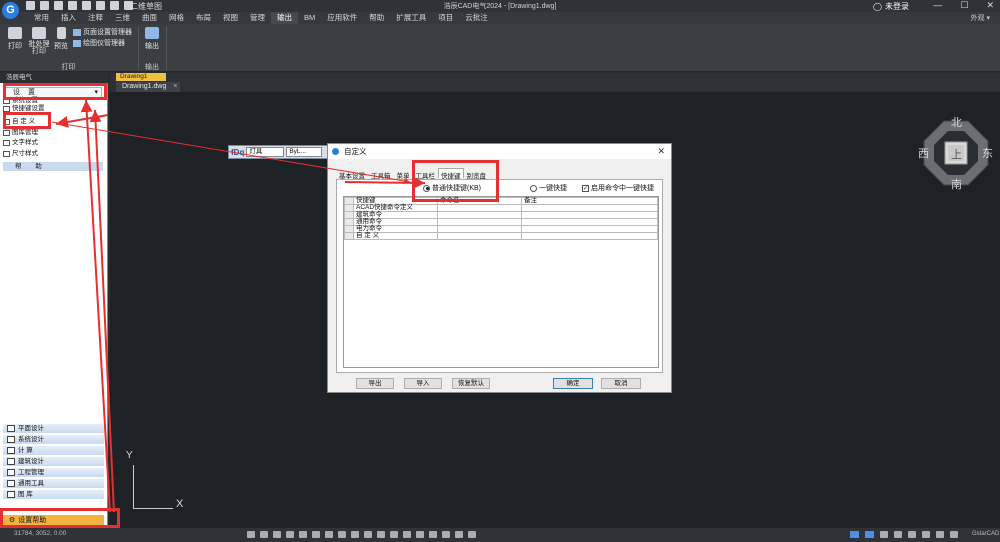 This screenshot has height=542, width=1000. Describe the element at coordinates (423, 383) in the screenshot. I see `import-button: 导入` at that location.